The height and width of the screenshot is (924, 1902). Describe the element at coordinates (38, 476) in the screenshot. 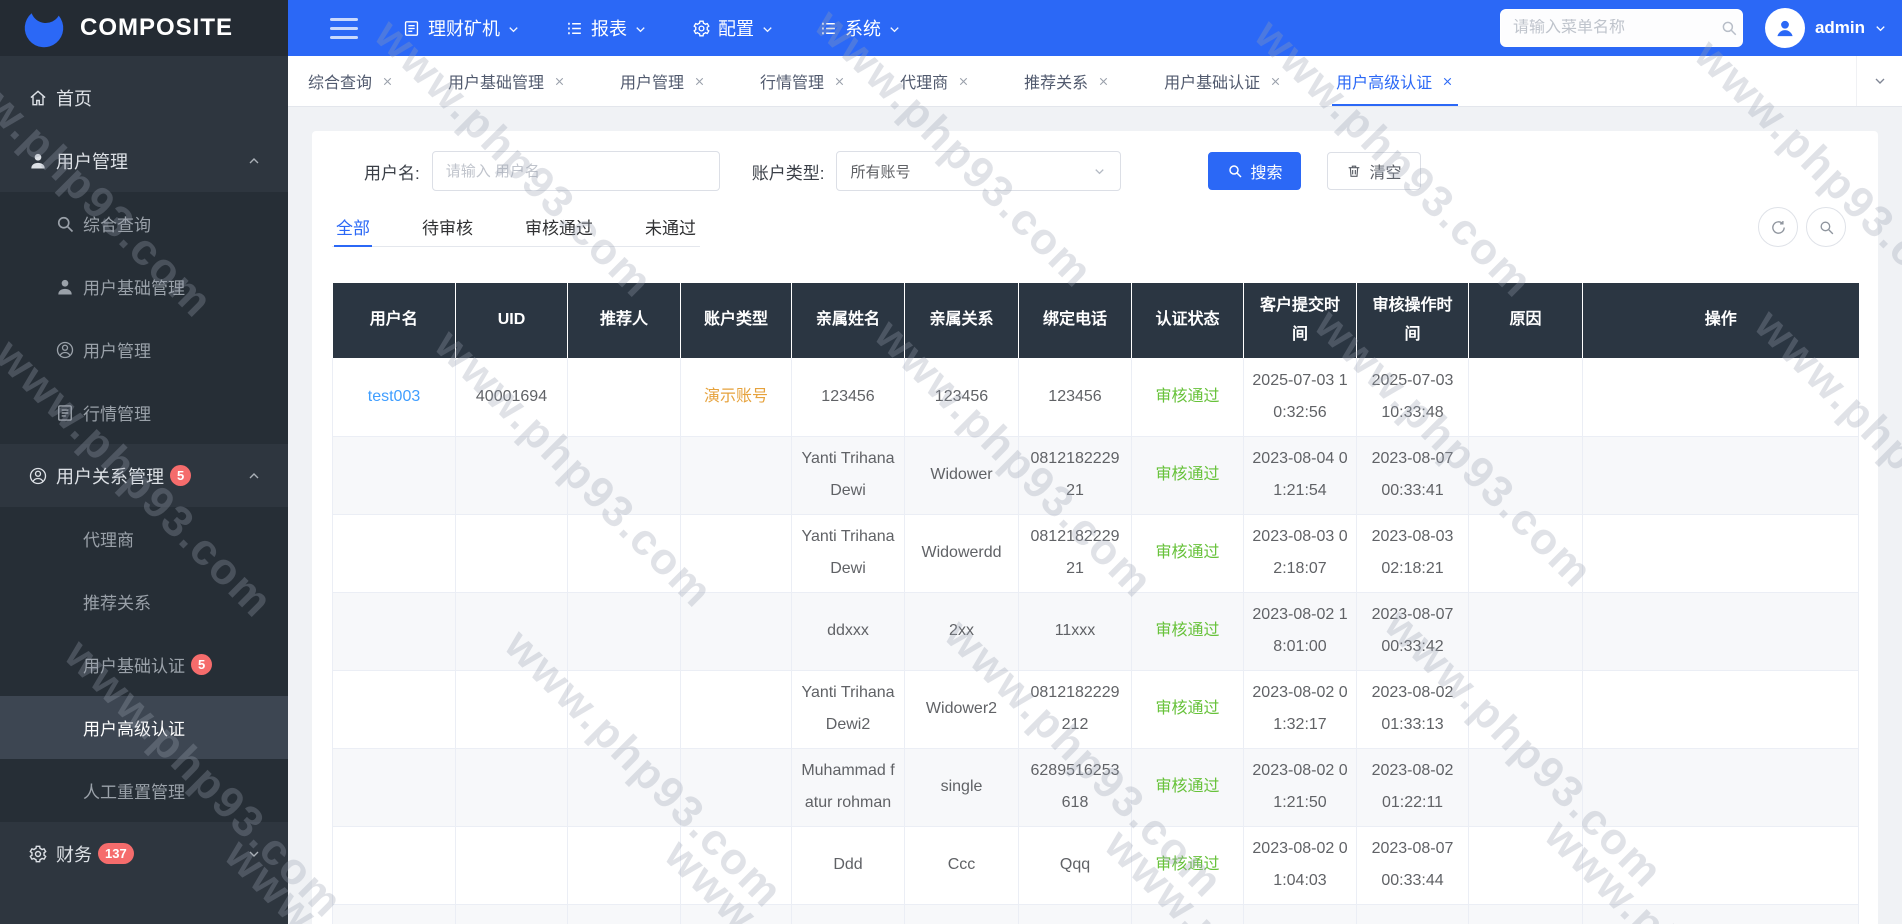

I see `user-circle-icon` at that location.